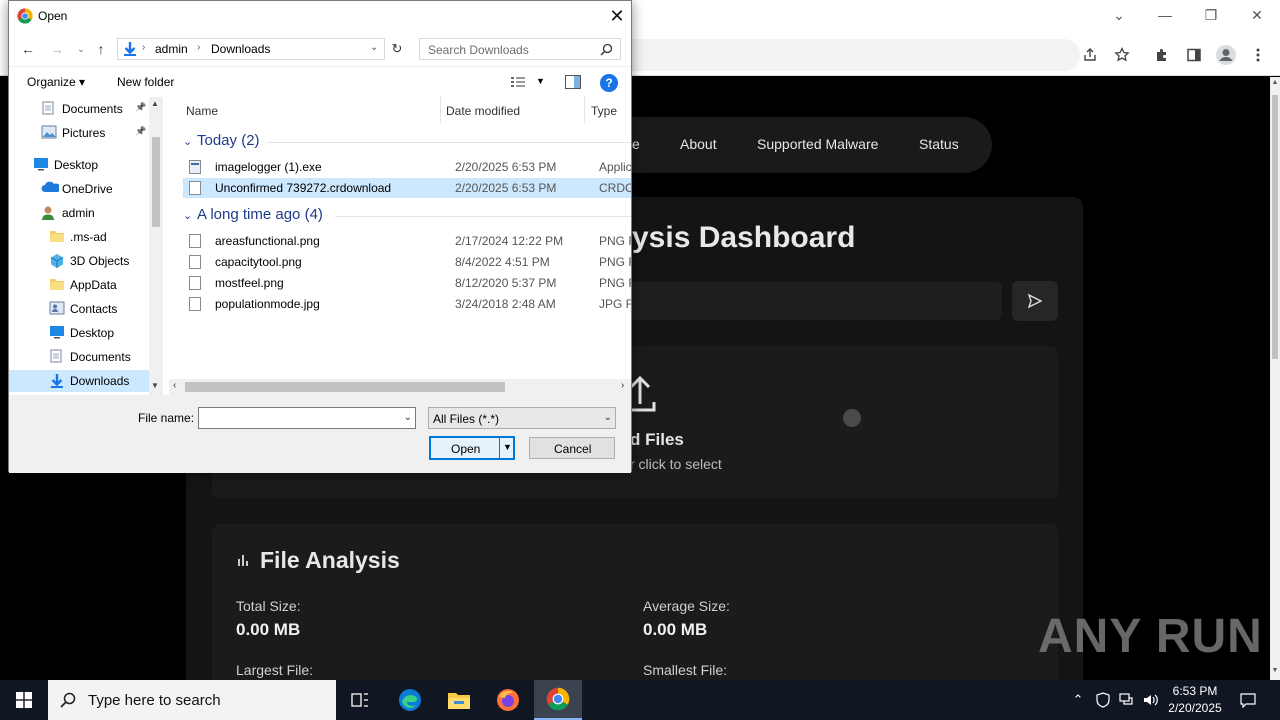  What do you see at coordinates (79, 237) in the screenshot?
I see `nav-pane-item-ms-ad: .ms-ad` at bounding box center [79, 237].